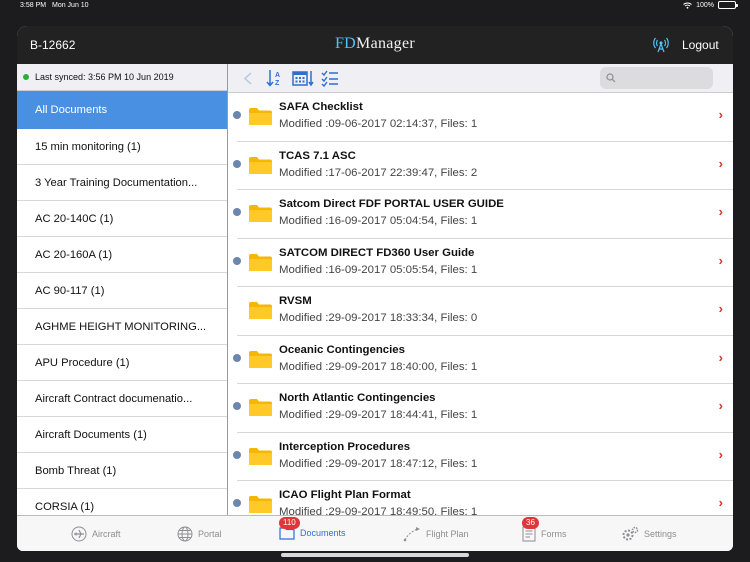  Describe the element at coordinates (378, 463) in the screenshot. I see `document-meta: Modified :29-09-2017 18:47:12, Files: 1` at that location.